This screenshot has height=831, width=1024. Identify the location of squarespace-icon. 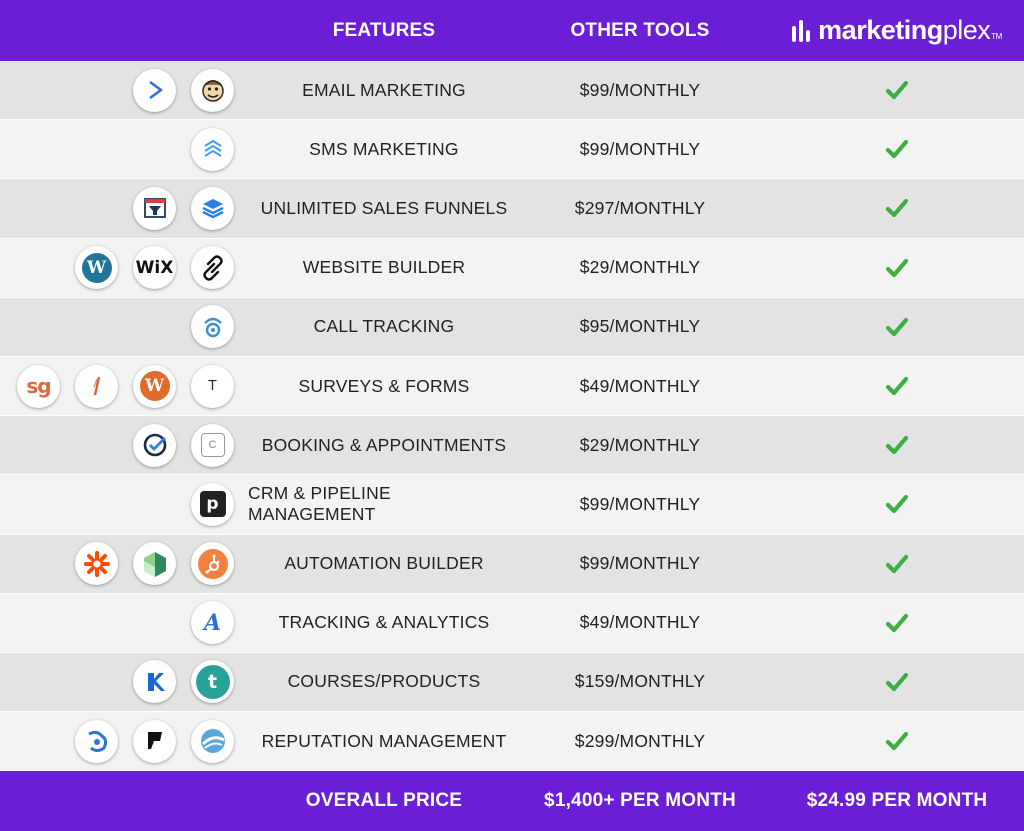
(212, 268).